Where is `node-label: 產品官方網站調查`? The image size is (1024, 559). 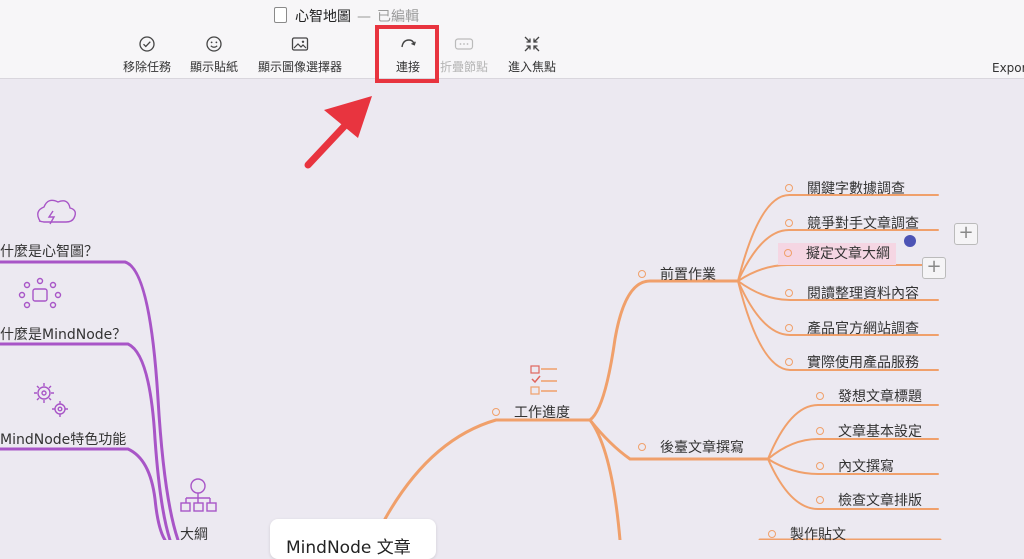
node-label: 產品官方網站調查 is located at coordinates (863, 329).